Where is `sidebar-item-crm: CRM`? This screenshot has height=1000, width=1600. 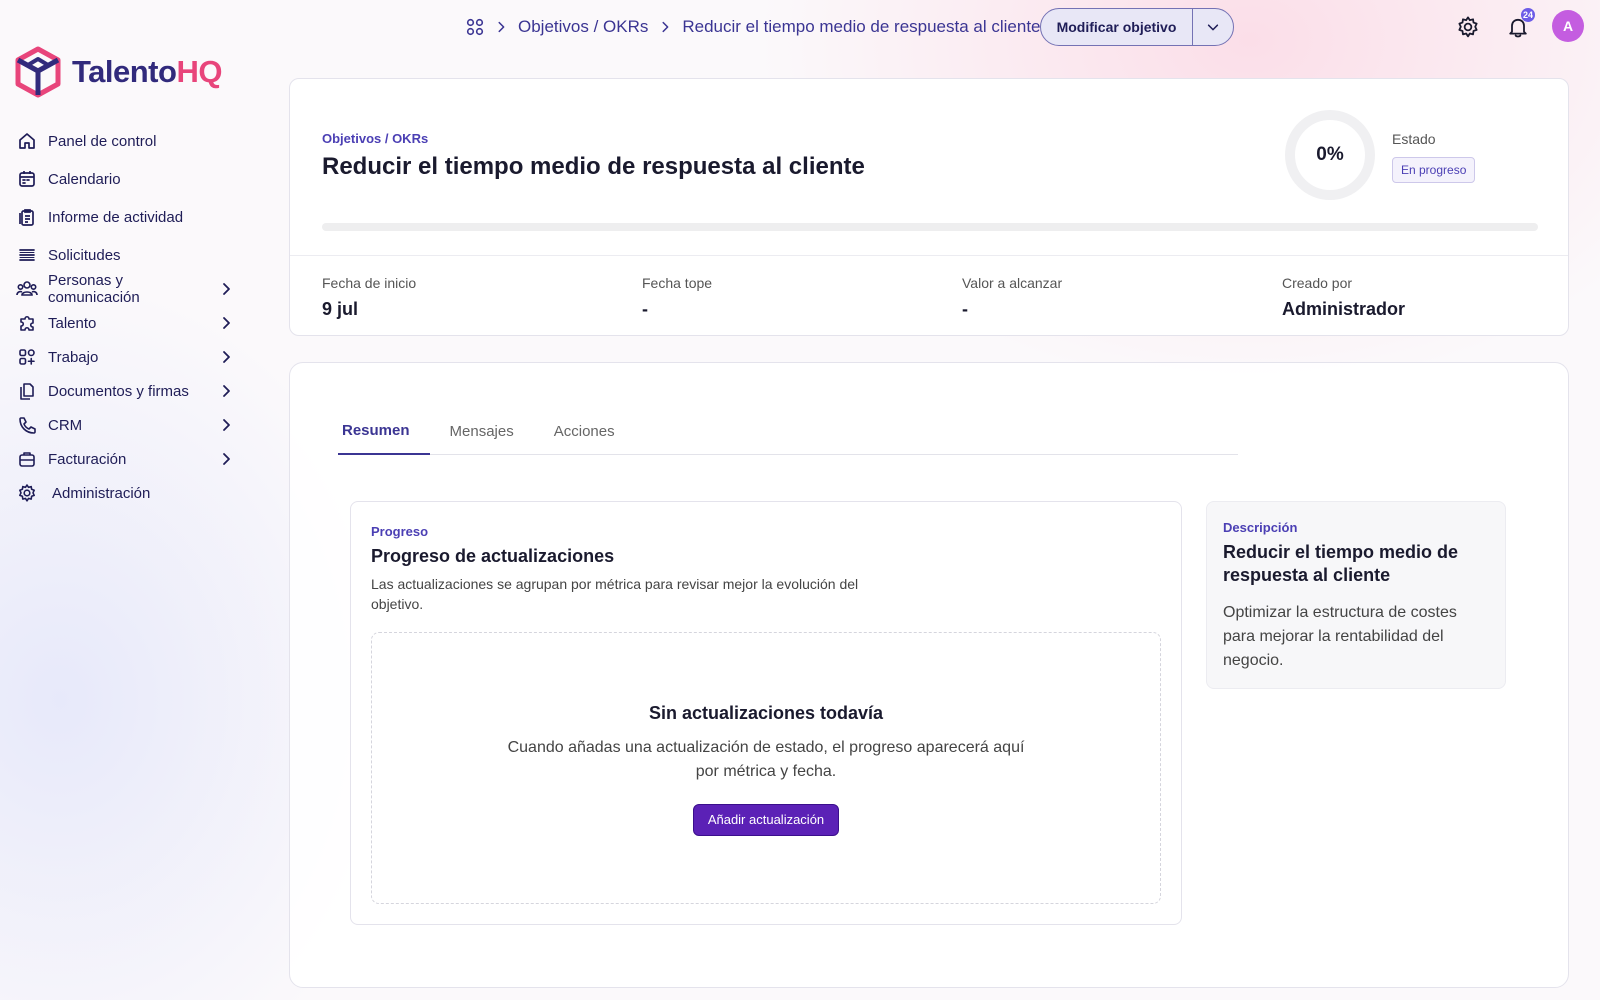
sidebar-item-crm: CRM is located at coordinates (128, 425).